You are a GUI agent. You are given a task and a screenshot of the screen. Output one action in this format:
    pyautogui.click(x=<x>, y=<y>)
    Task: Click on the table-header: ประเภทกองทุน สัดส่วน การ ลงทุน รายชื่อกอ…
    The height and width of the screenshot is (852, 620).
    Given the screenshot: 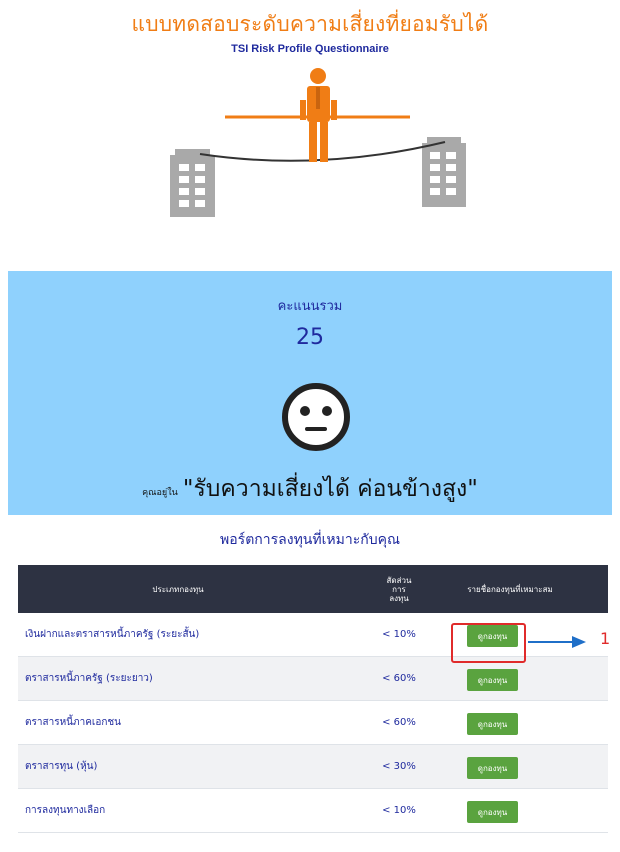 What is the action you would take?
    pyautogui.click(x=313, y=589)
    